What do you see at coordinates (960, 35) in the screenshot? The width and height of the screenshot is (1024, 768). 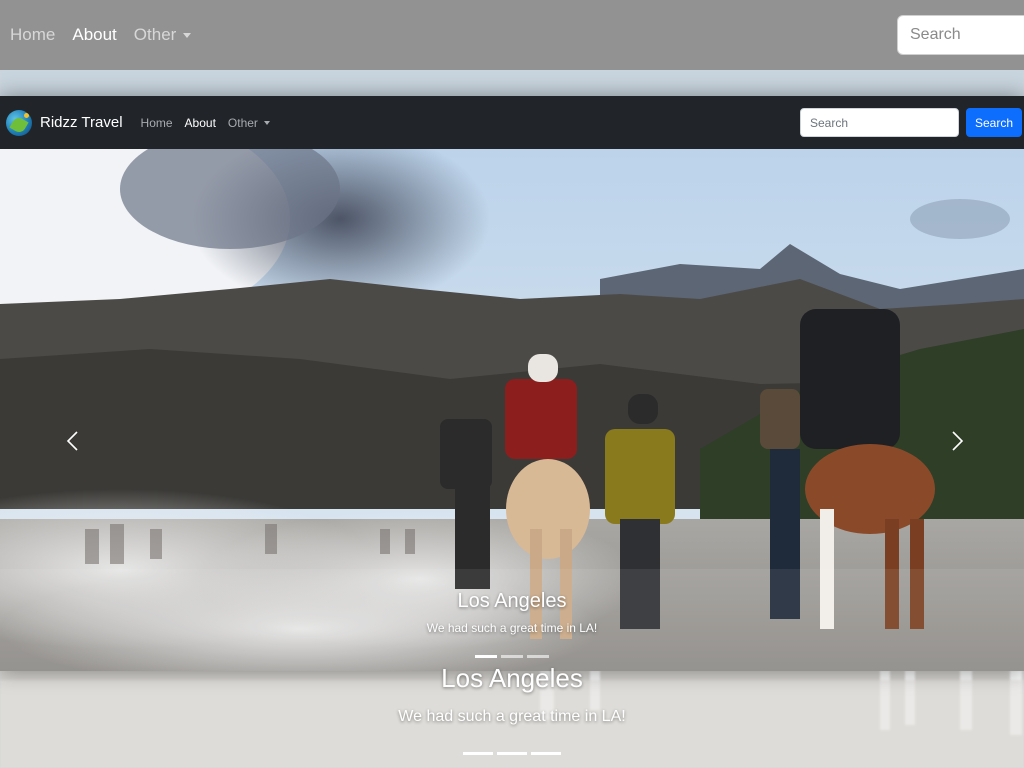 I see `bg-search-input: Search` at bounding box center [960, 35].